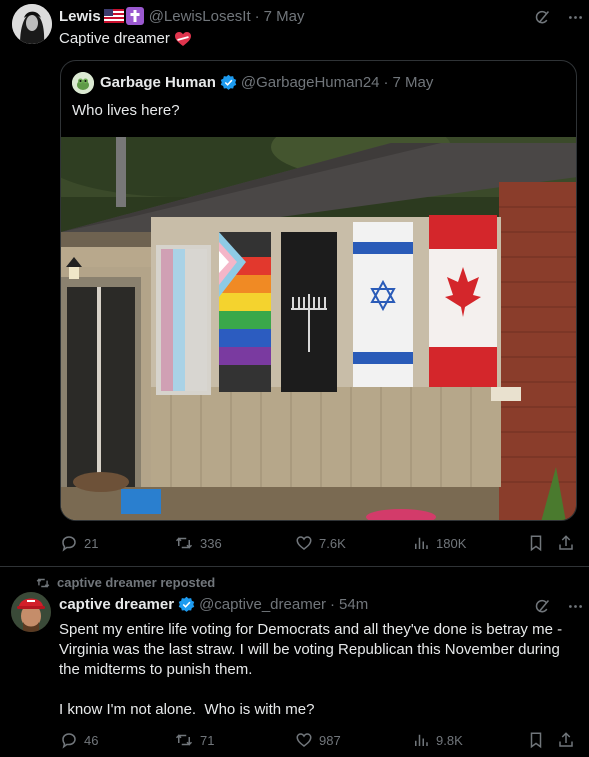 This screenshot has height=757, width=589. I want to click on quote-header: Garbage Human @GarbageHuman24 · 7 May, so click(266, 82).